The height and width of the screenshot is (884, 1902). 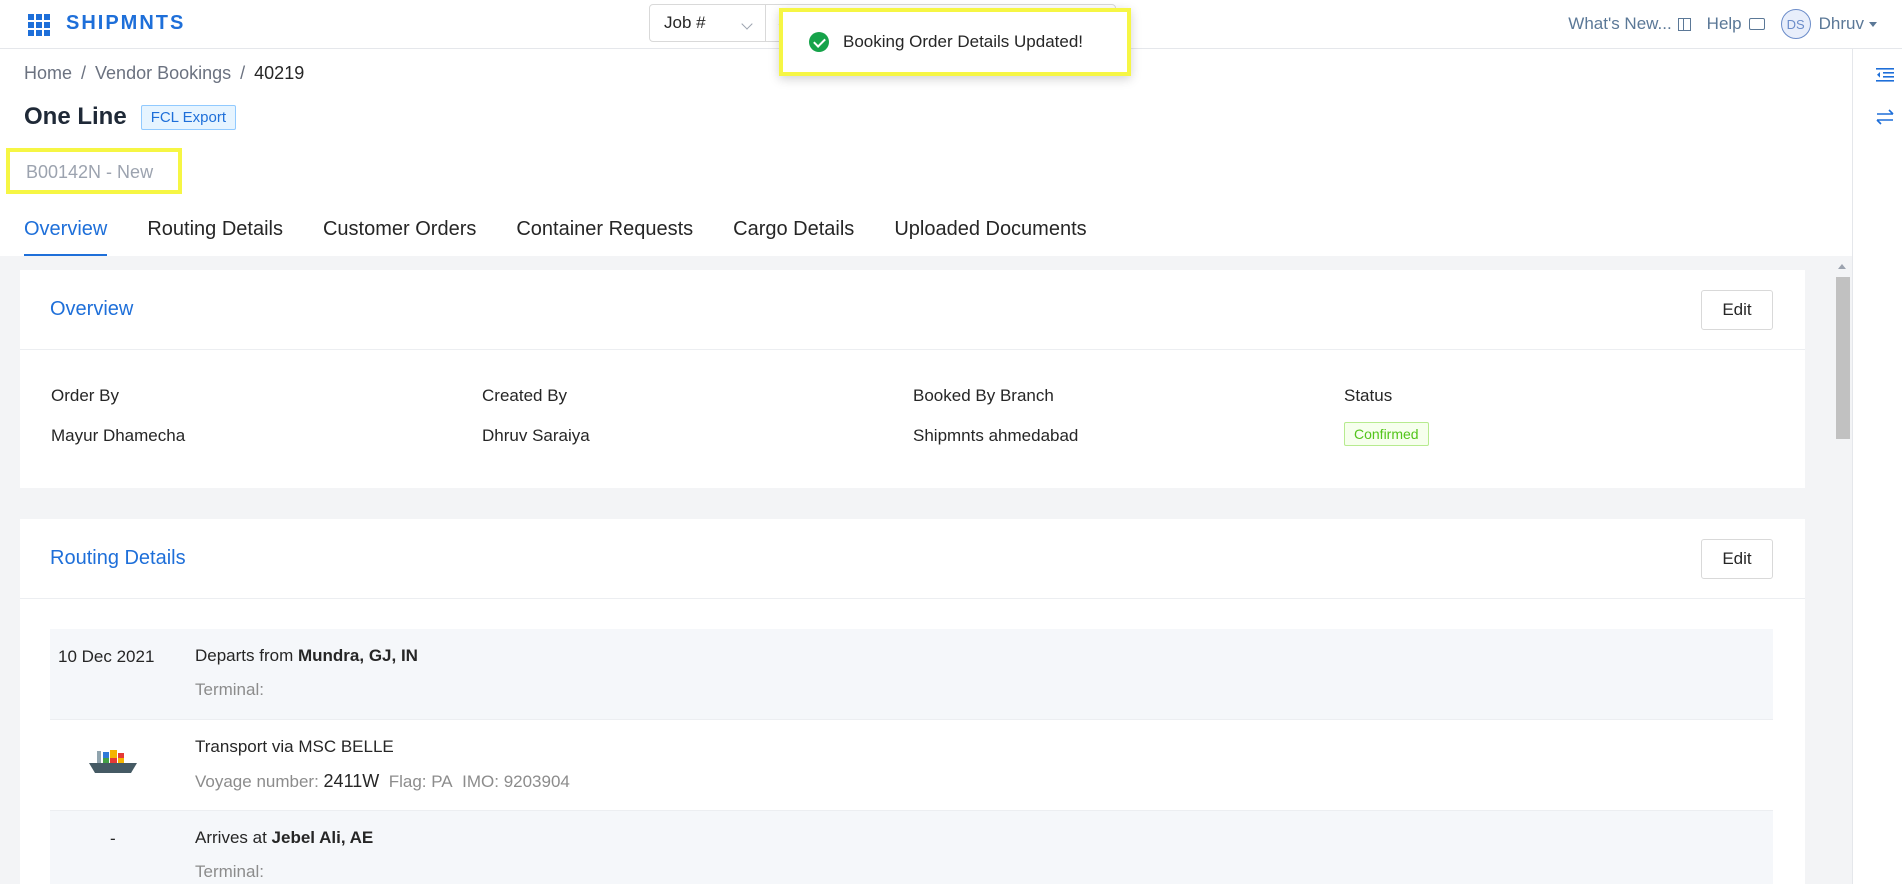 I want to click on breadcrumb-current: 40219, so click(x=279, y=73).